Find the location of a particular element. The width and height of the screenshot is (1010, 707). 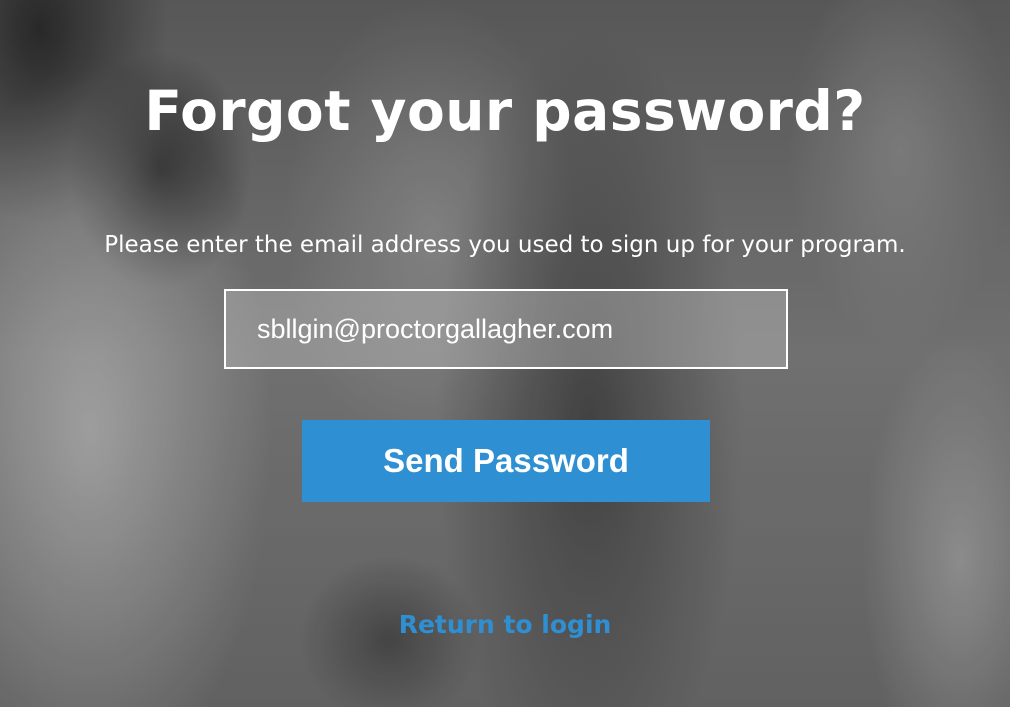

page-title: Forgot your password? is located at coordinates (505, 111).